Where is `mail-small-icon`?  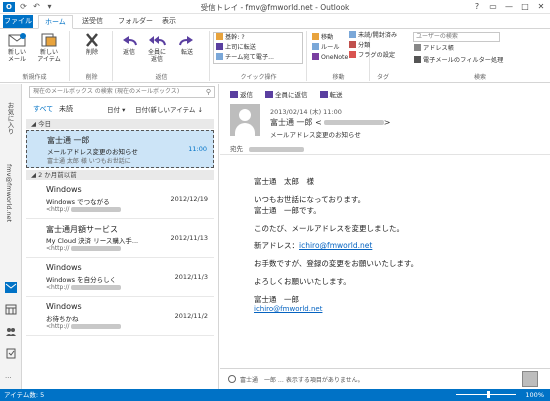 mail-small-icon is located at coordinates (219, 56).